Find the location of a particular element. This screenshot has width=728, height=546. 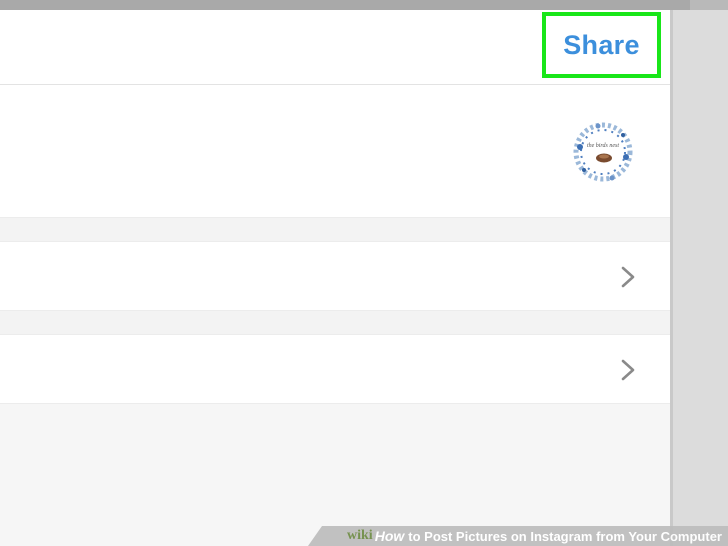

share-button: Share is located at coordinates (601, 45).